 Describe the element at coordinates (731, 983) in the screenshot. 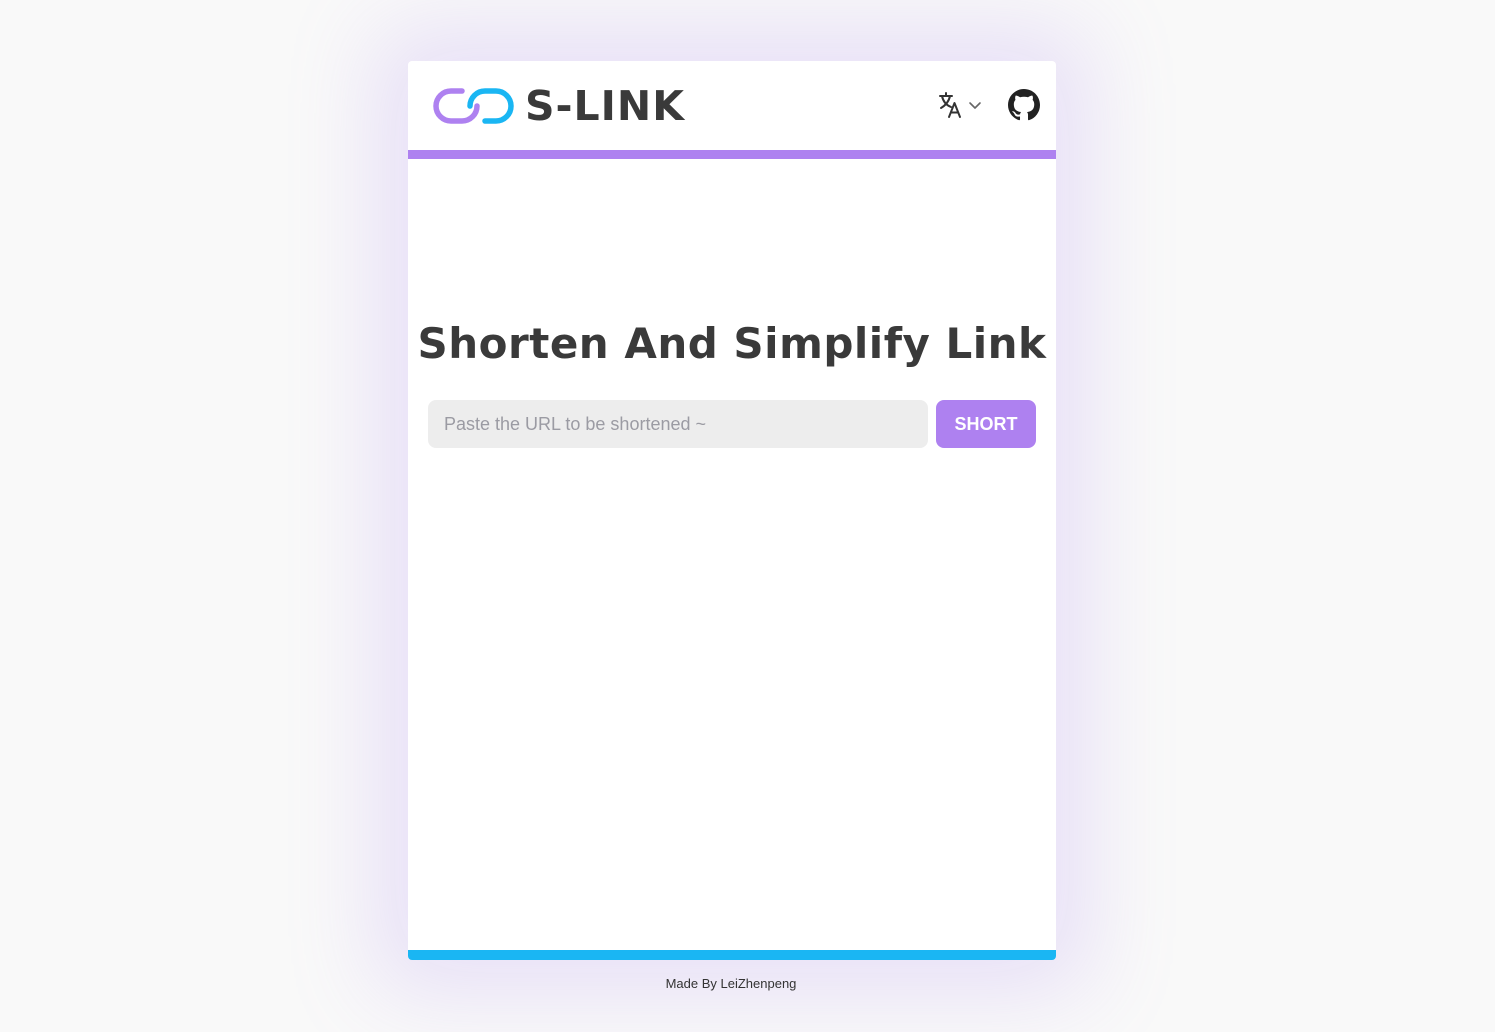

I see `footer-credit: Made By LeiZhenpeng` at that location.